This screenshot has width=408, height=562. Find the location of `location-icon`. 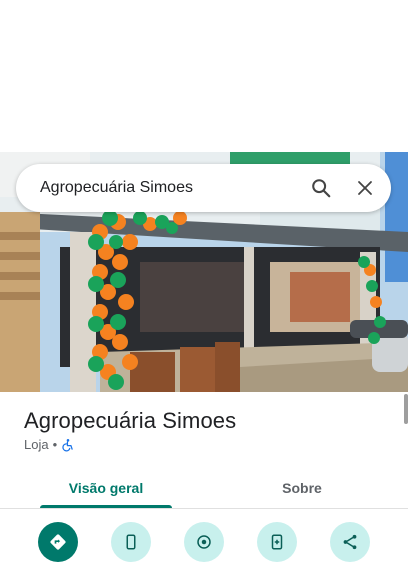

location-icon is located at coordinates (204, 542).